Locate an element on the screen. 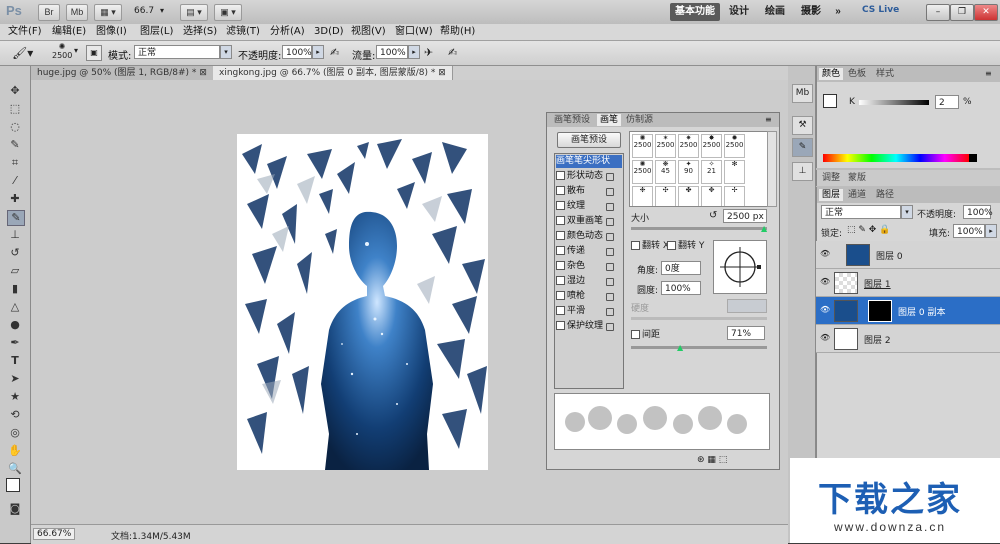 This screenshot has width=1000, height=544. tab-paths: 路径 is located at coordinates (885, 195).